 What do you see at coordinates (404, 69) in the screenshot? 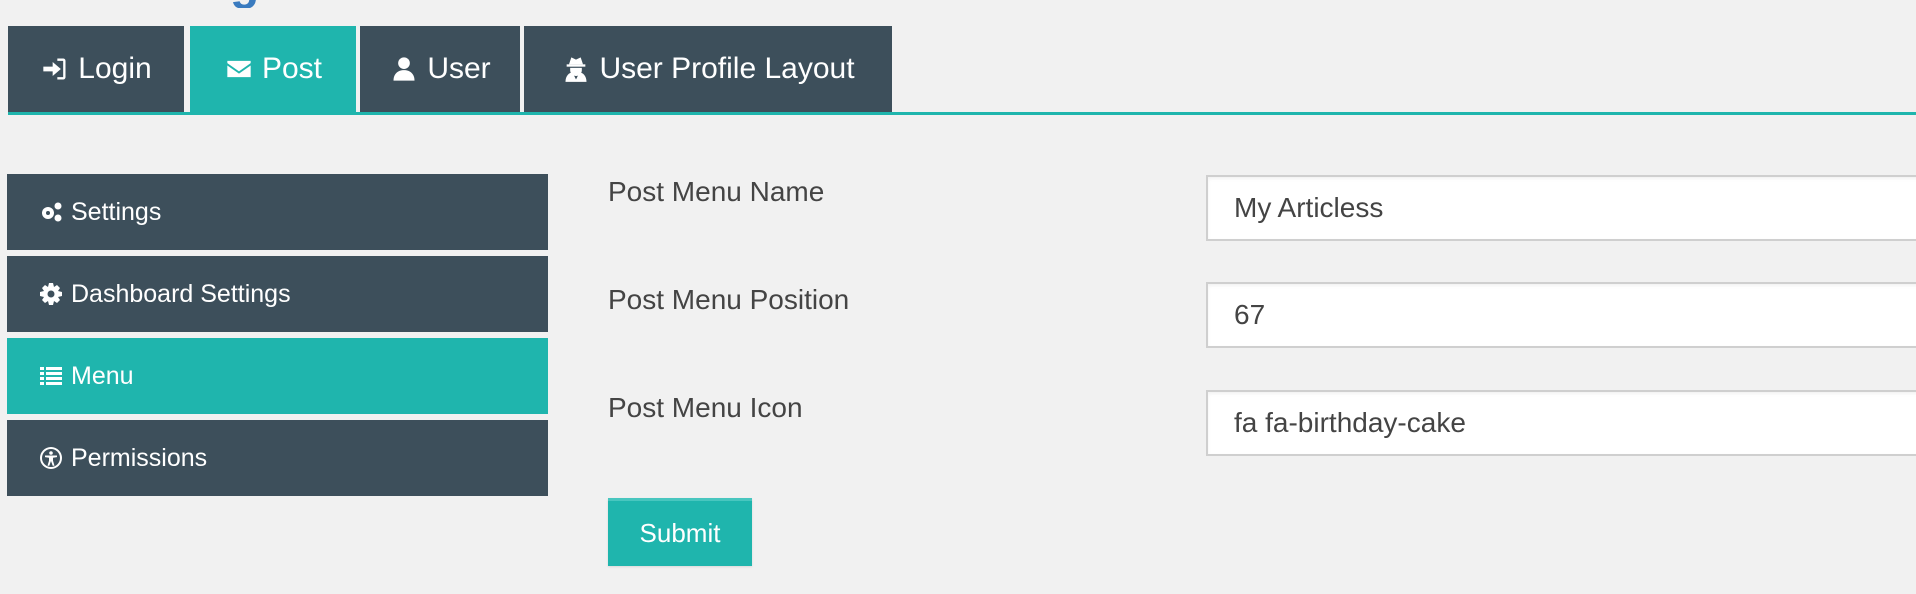
I see `user-icon` at bounding box center [404, 69].